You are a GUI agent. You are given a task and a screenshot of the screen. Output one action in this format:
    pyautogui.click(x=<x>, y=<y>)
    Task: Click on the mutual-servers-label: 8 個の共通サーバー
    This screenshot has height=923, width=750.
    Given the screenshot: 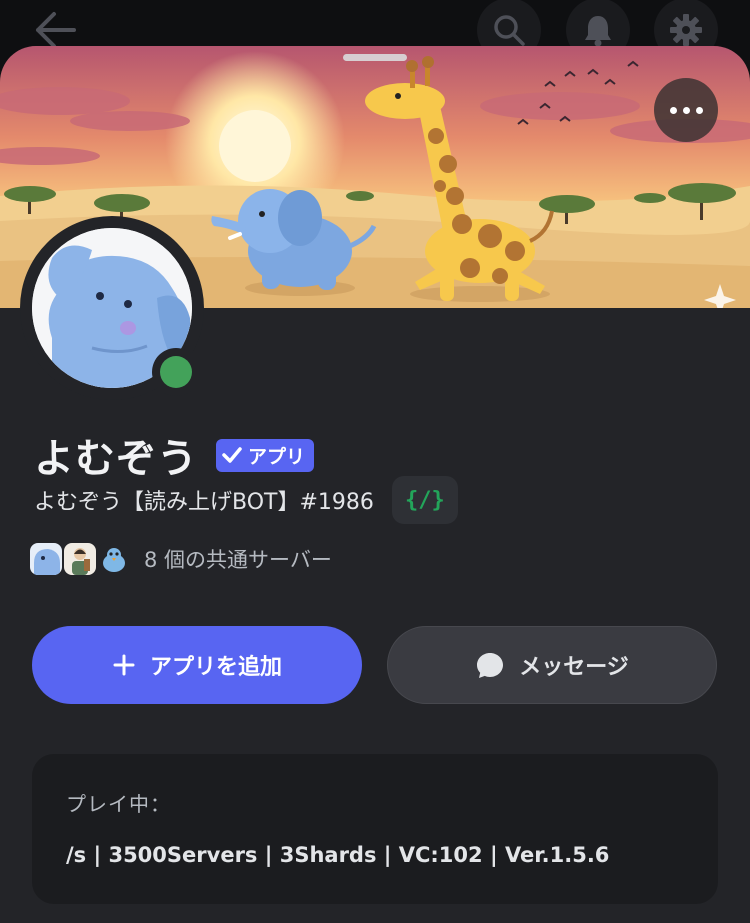 What is the action you would take?
    pyautogui.click(x=238, y=560)
    